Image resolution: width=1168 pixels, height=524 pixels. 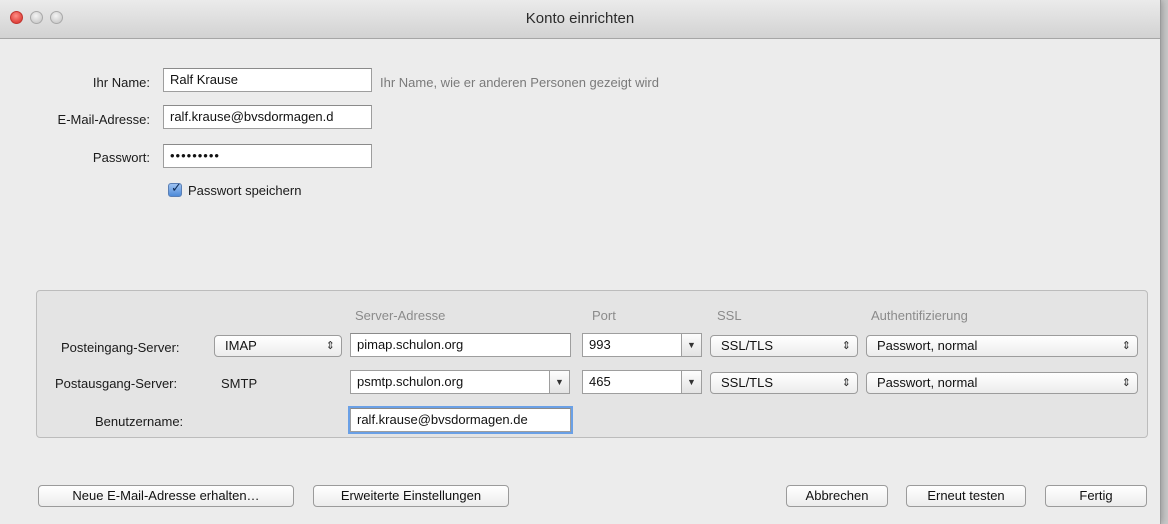 What do you see at coordinates (784, 346) in the screenshot?
I see `incoming-ssl-select: SSL/TLS ⇕` at bounding box center [784, 346].